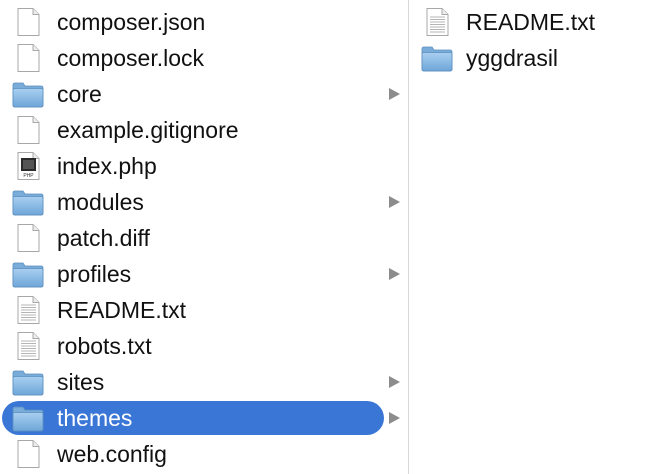 This screenshot has width=653, height=474. Describe the element at coordinates (204, 94) in the screenshot. I see `list-item-core: core` at that location.